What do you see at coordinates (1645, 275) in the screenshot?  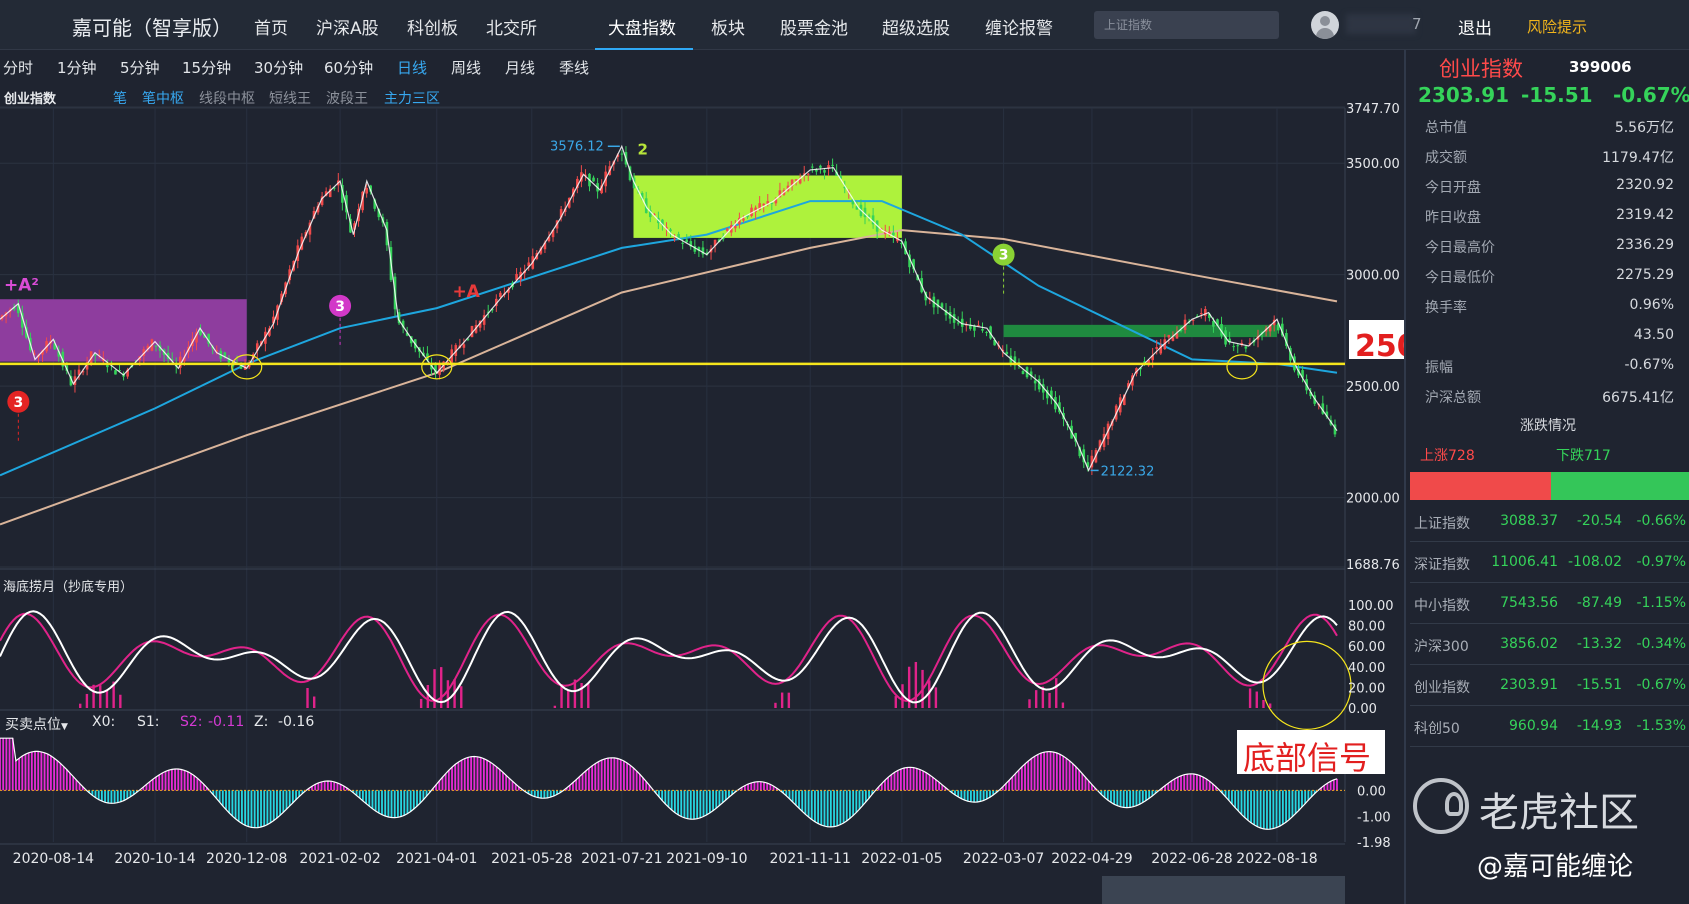 I see `stat-value: 2275.29` at bounding box center [1645, 275].